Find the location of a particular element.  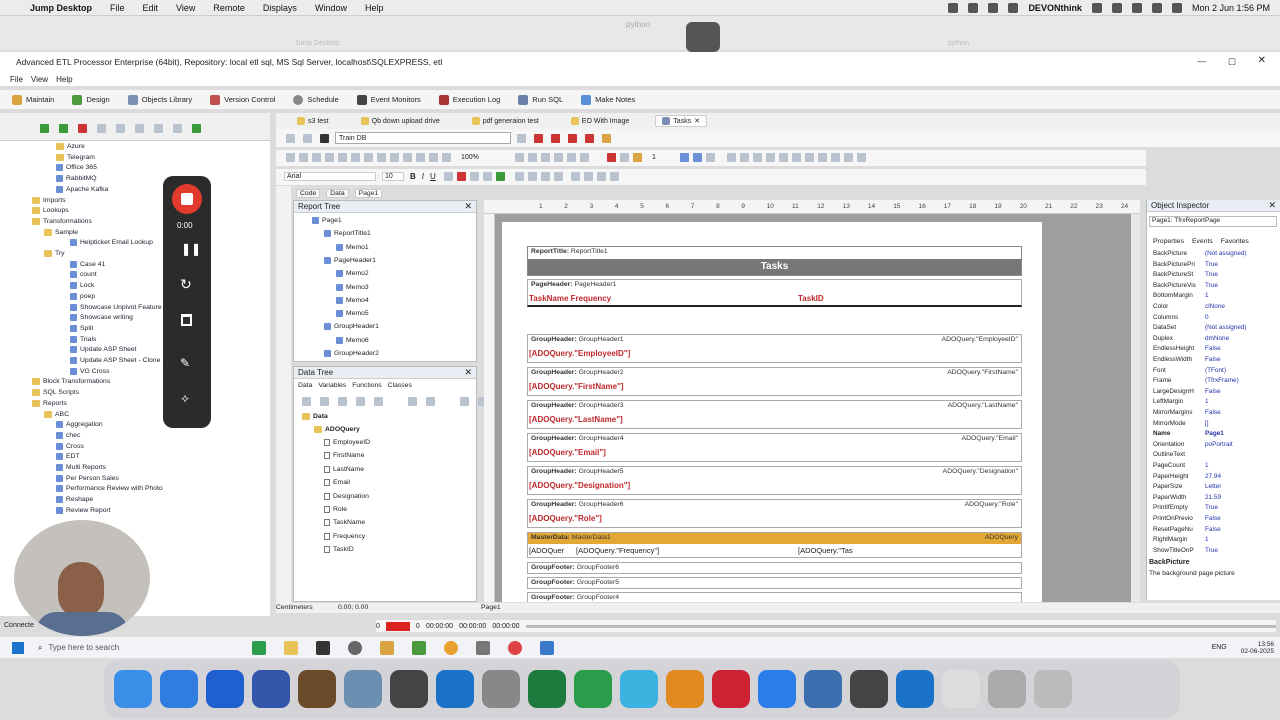

tree-item: Block Transformations is located at coordinates (71, 382).